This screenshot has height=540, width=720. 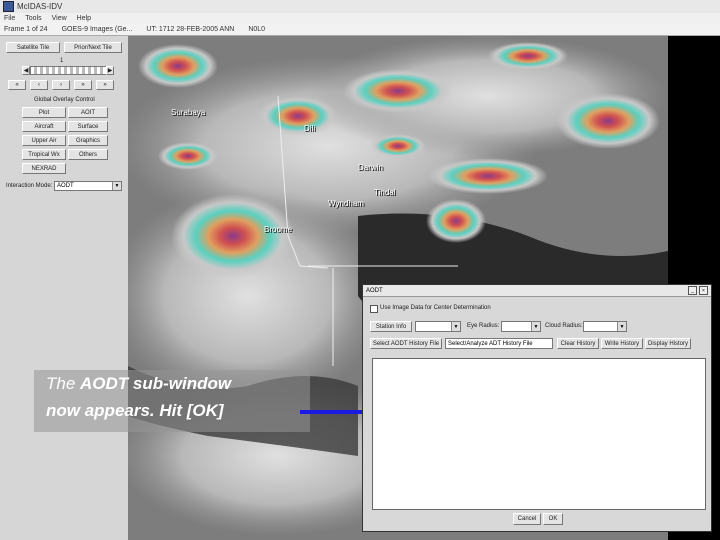 I want to click on history-file-value: Select/Analyze ADT History File, so click(x=490, y=343).